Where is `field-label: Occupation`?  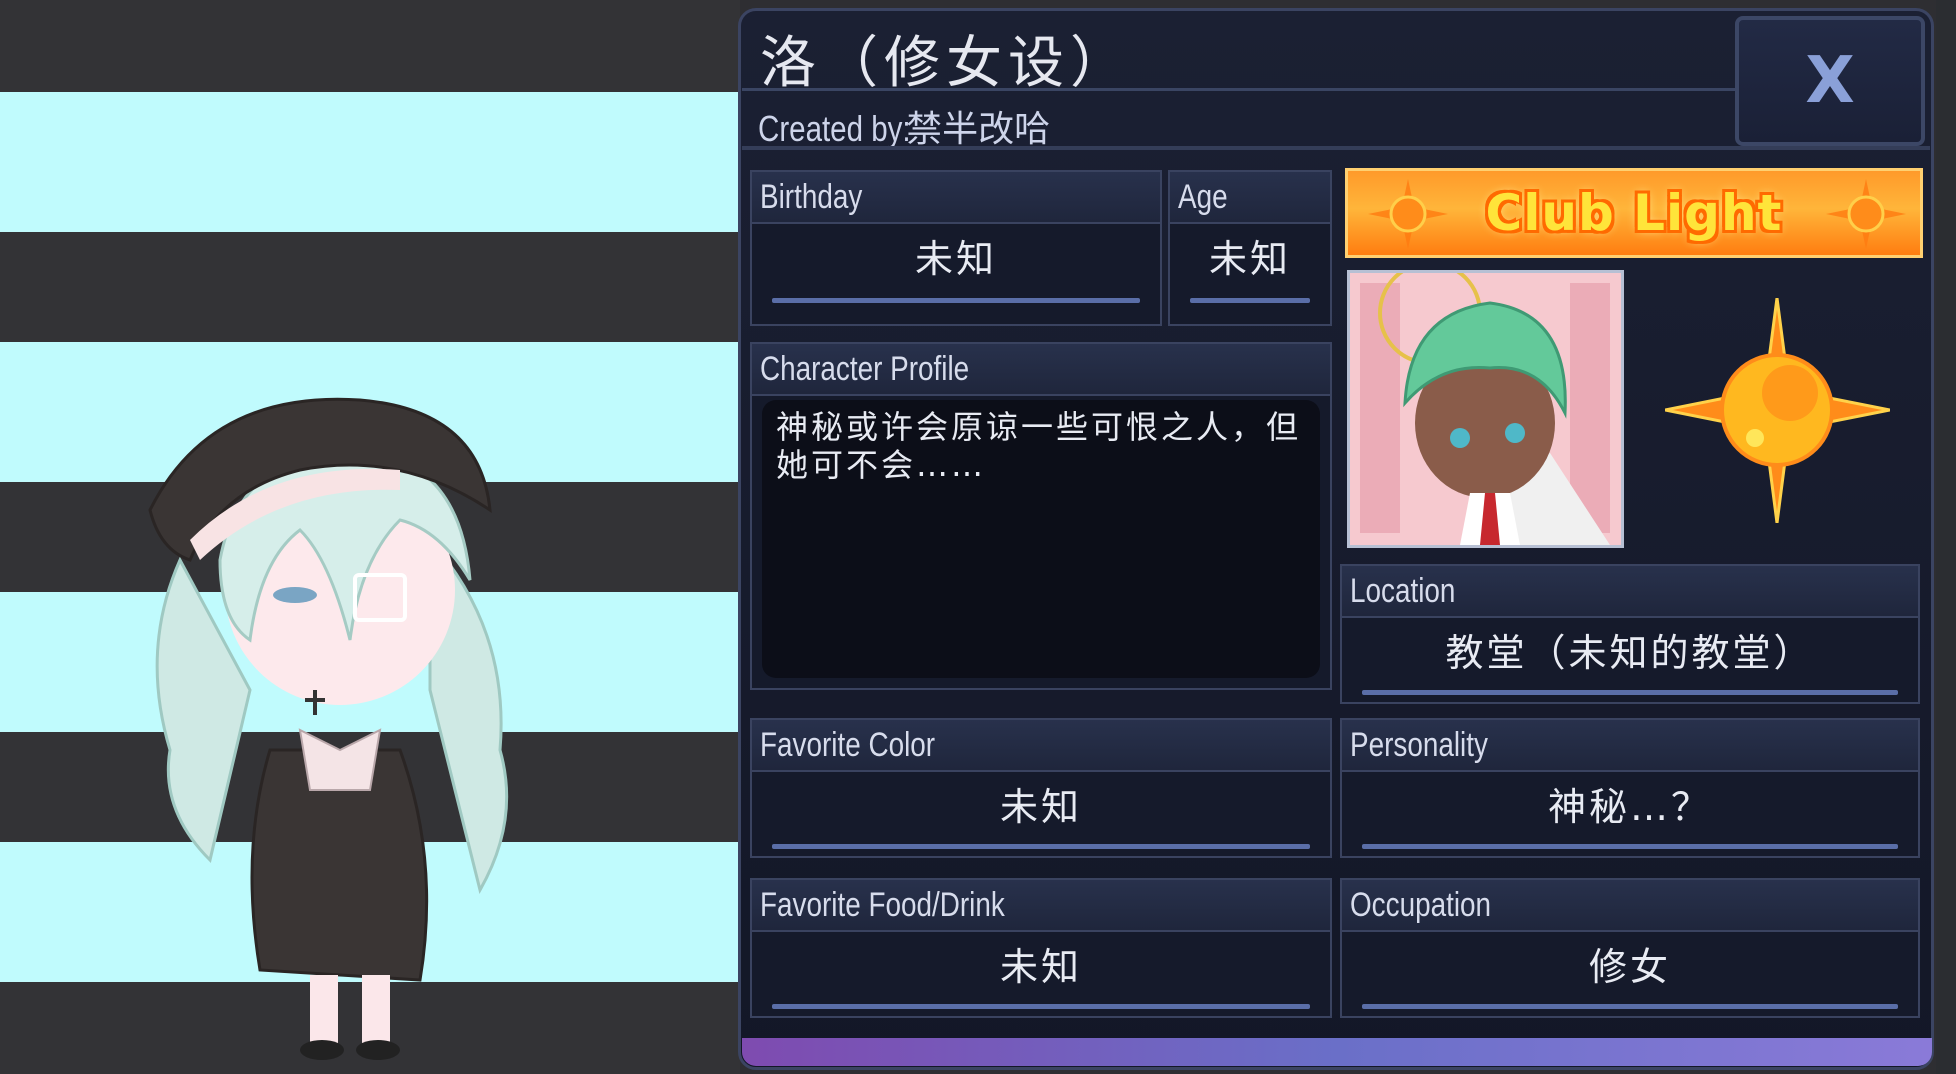
field-label: Occupation is located at coordinates (1630, 906).